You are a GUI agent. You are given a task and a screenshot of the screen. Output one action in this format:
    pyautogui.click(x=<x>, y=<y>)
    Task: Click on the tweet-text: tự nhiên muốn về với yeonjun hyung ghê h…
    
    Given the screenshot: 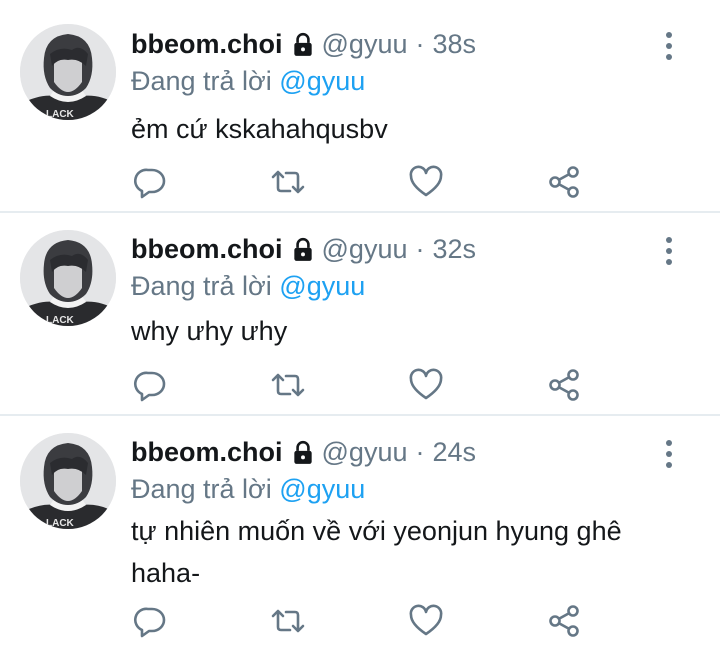 What is the action you would take?
    pyautogui.click(x=376, y=552)
    